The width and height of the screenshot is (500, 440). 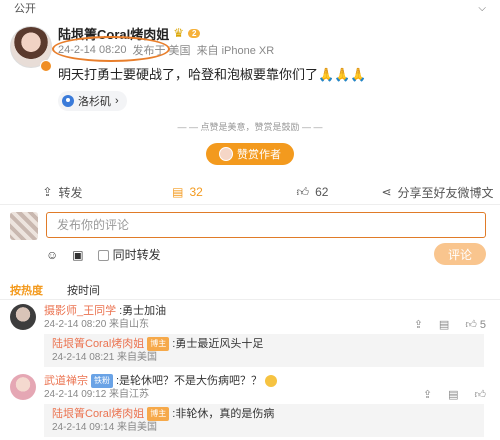 What do you see at coordinates (25, 9) in the screenshot?
I see `visibility-label: 公开` at bounding box center [25, 9].